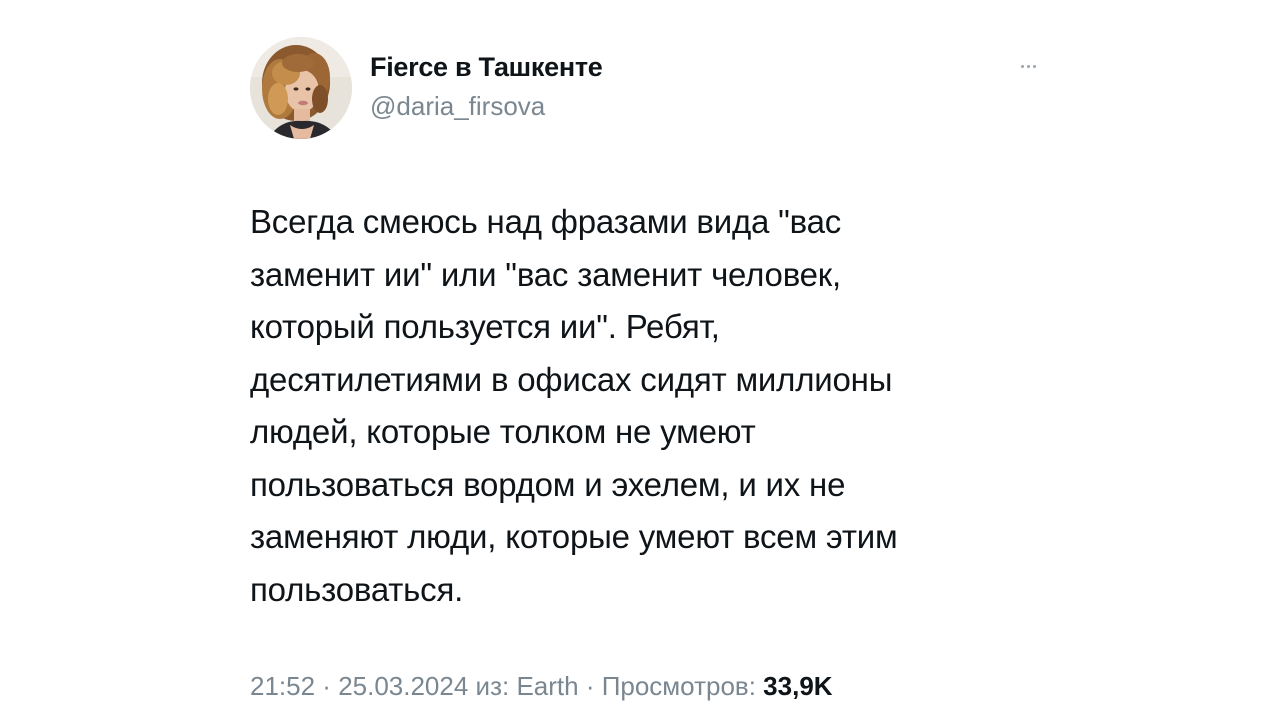 Image resolution: width=1280 pixels, height=720 pixels. Describe the element at coordinates (523, 686) in the screenshot. I see `tweet-source: из: Earth` at that location.